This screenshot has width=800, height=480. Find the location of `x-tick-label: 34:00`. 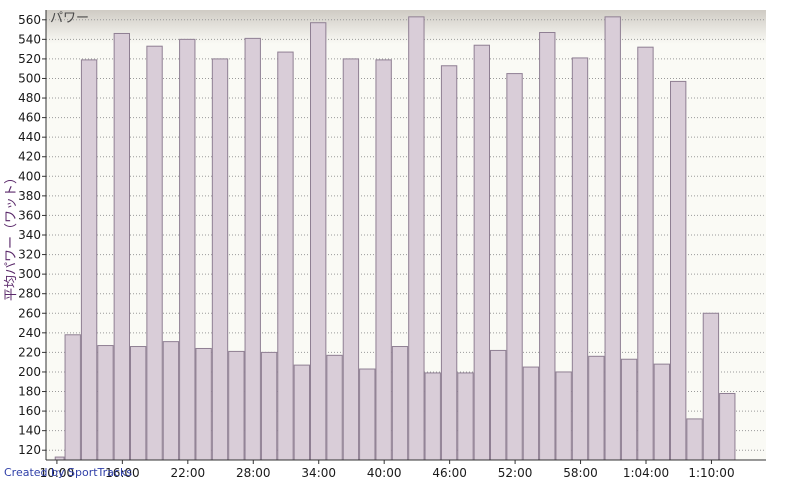

x-tick-label: 34:00 is located at coordinates (318, 473).